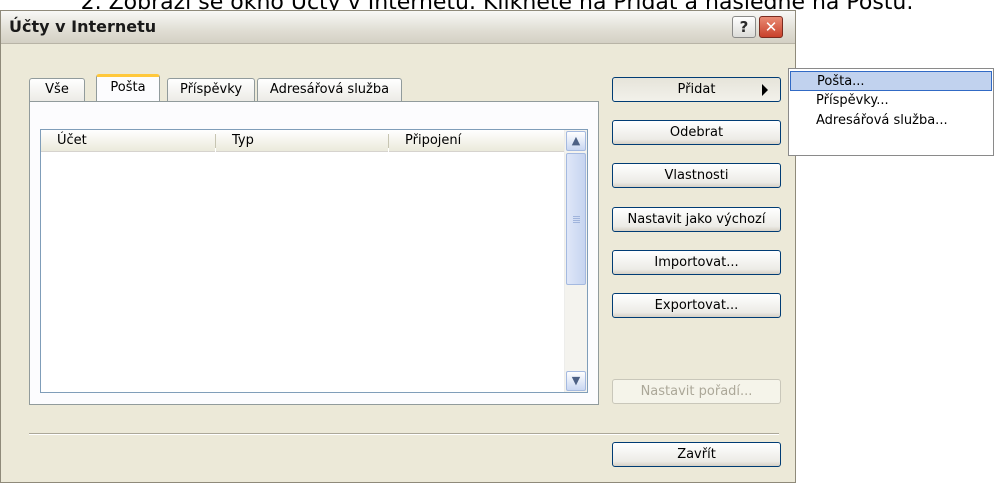  I want to click on column-header-type: Typ, so click(302, 141).